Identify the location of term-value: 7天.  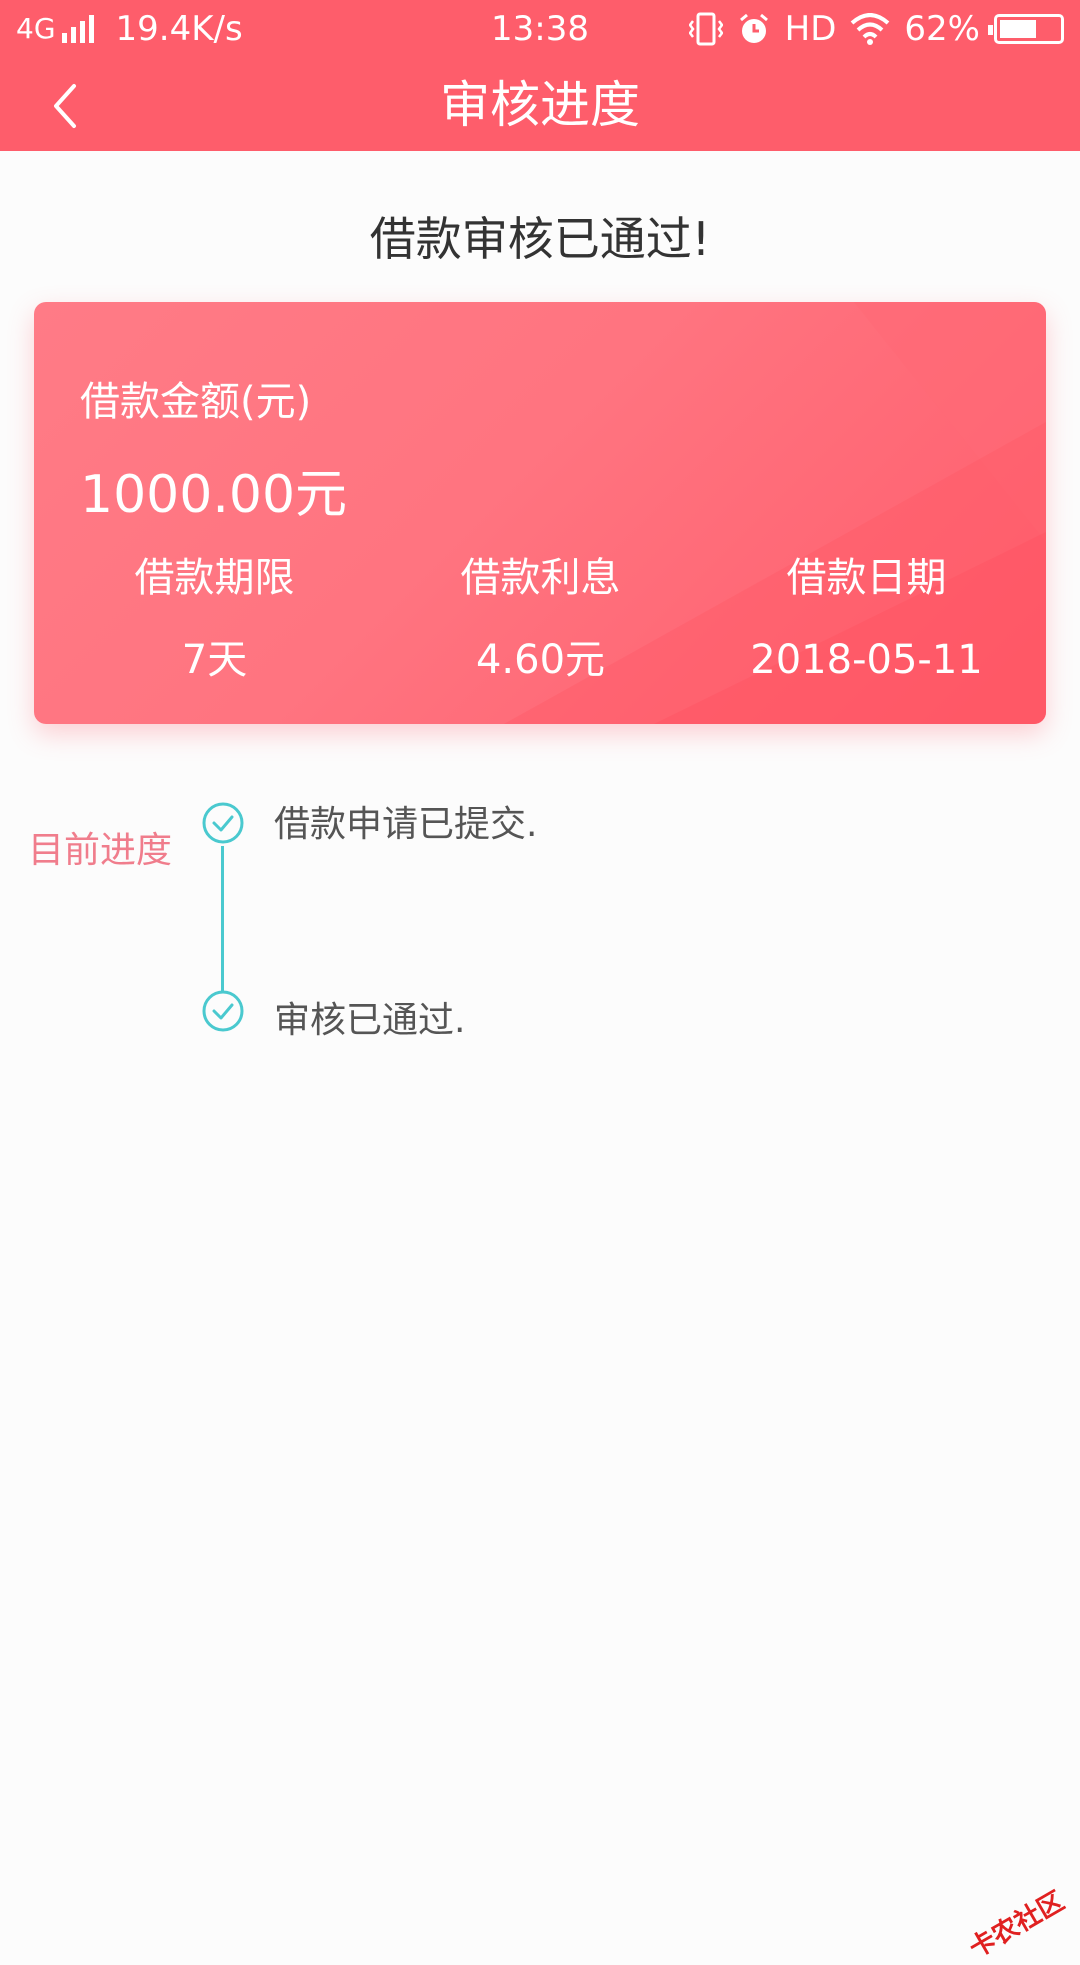
(214, 660).